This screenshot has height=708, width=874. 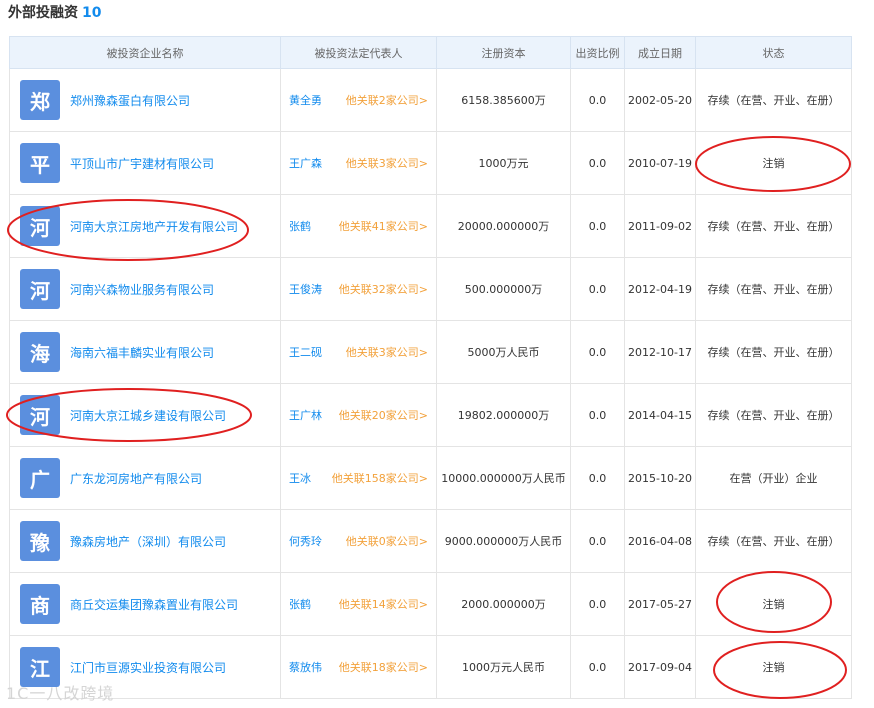 I want to click on company-cell: 商 商丘交运集团豫森置业有限公司, so click(x=145, y=604).